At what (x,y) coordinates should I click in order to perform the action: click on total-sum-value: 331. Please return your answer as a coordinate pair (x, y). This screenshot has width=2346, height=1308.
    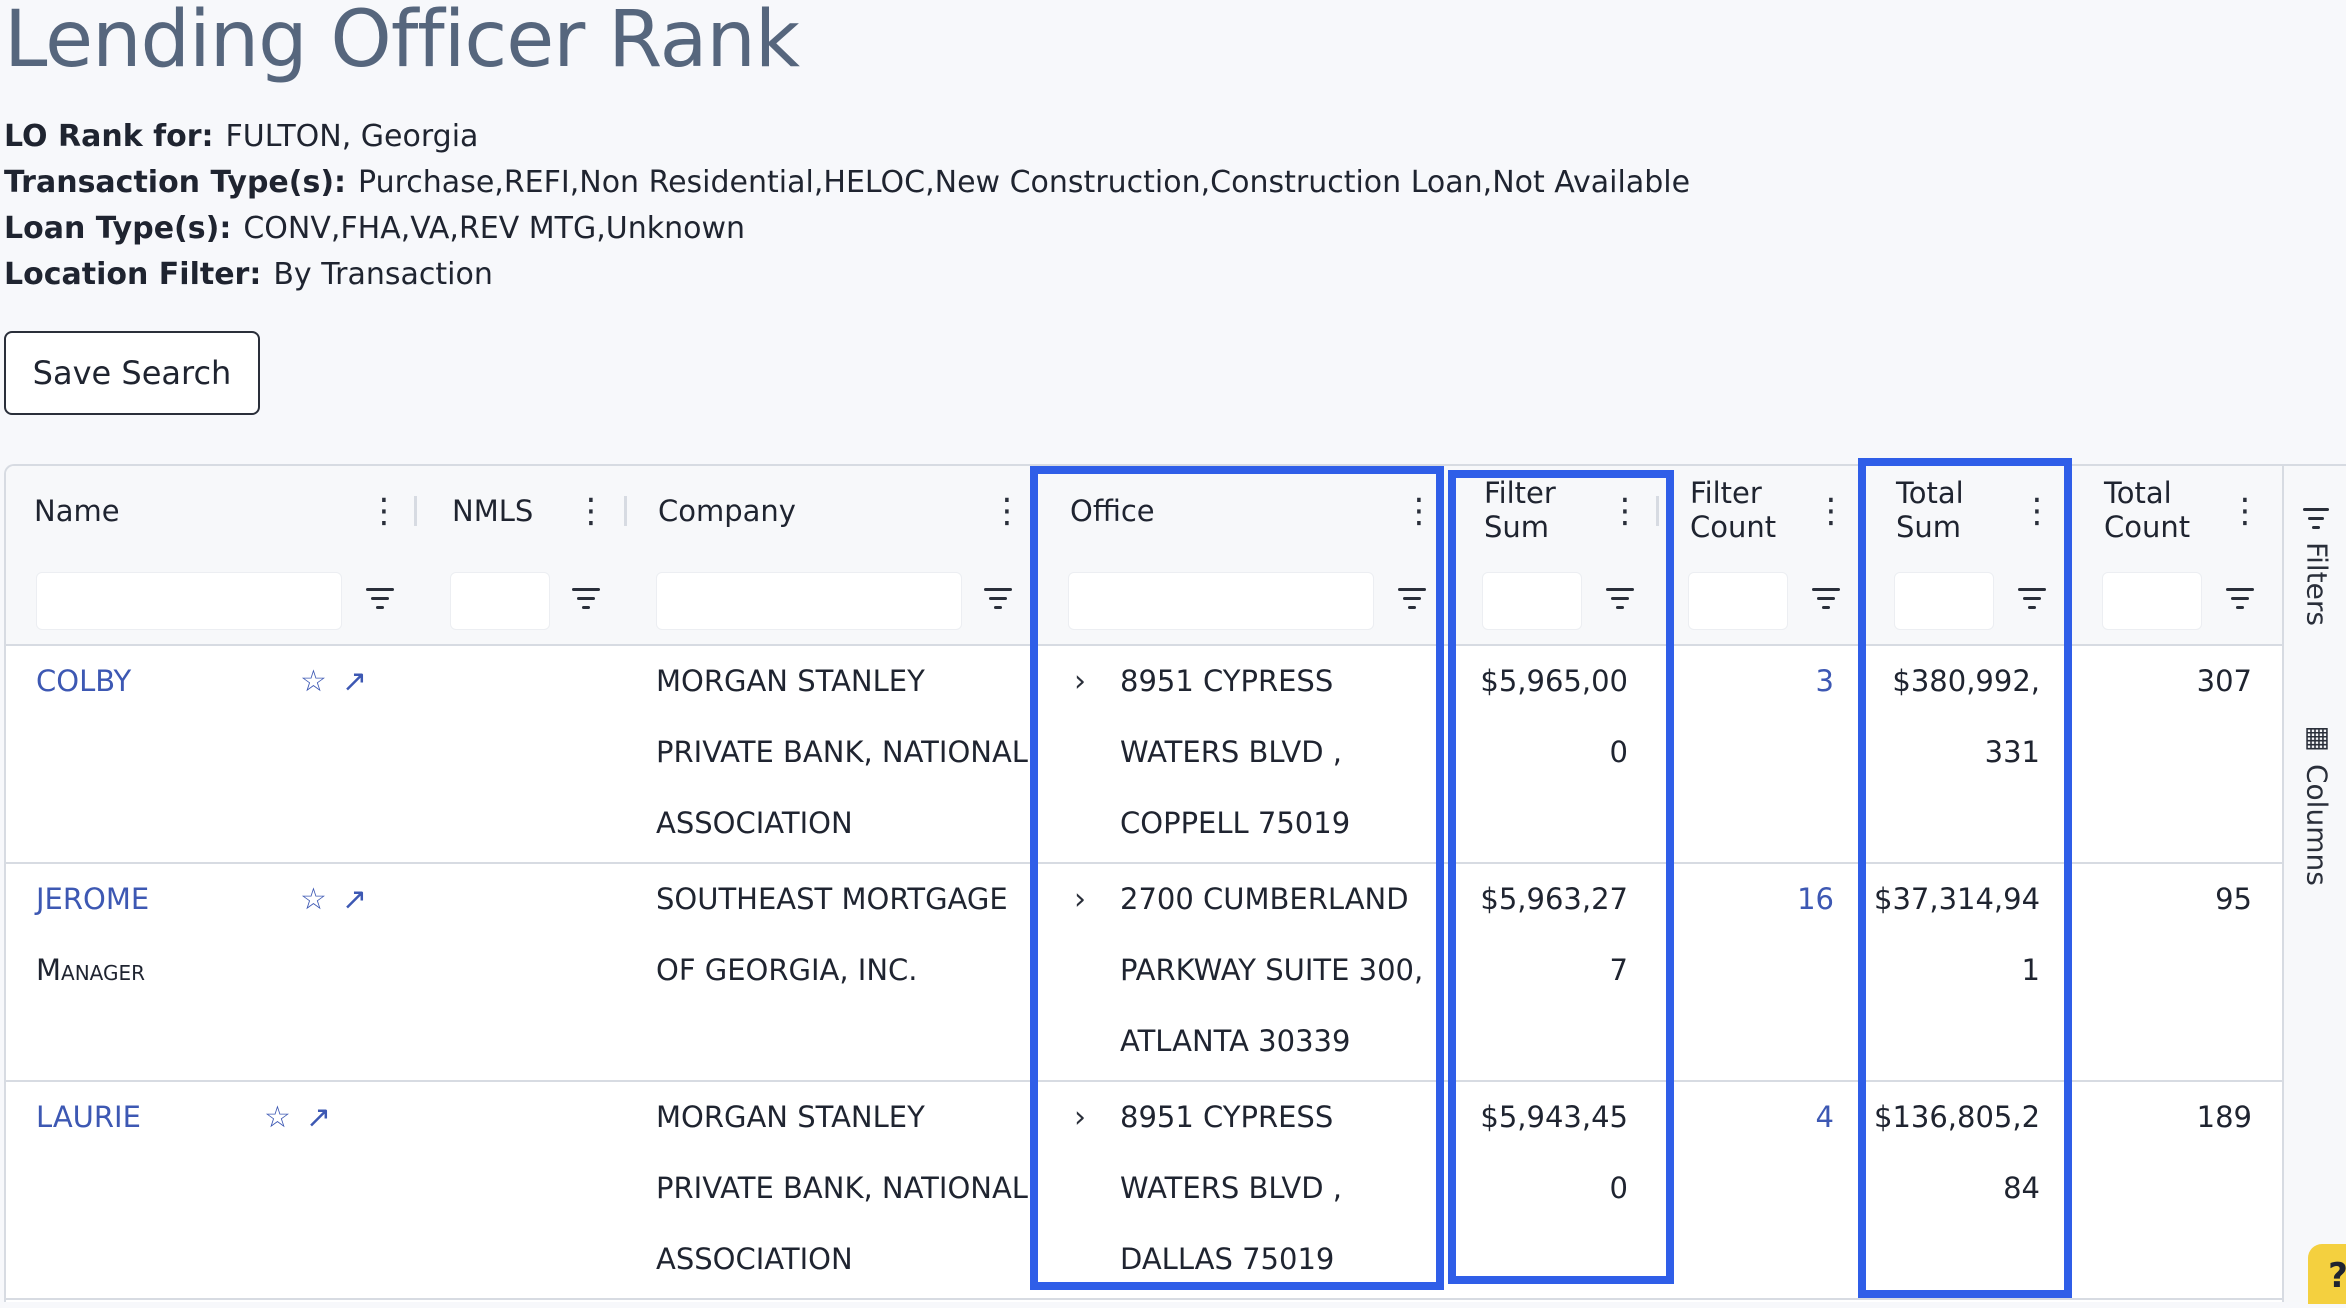
    Looking at the image, I should click on (2012, 752).